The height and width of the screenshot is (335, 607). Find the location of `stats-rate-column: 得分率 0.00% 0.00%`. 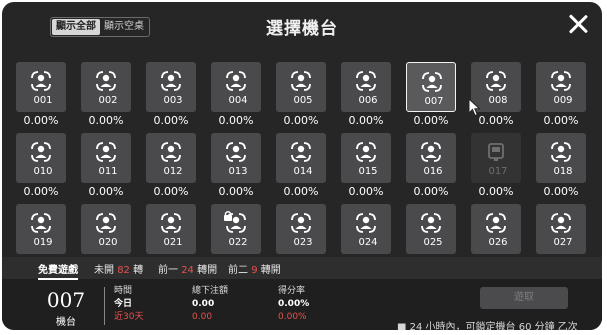

stats-rate-column: 得分率 0.00% 0.00% is located at coordinates (293, 304).